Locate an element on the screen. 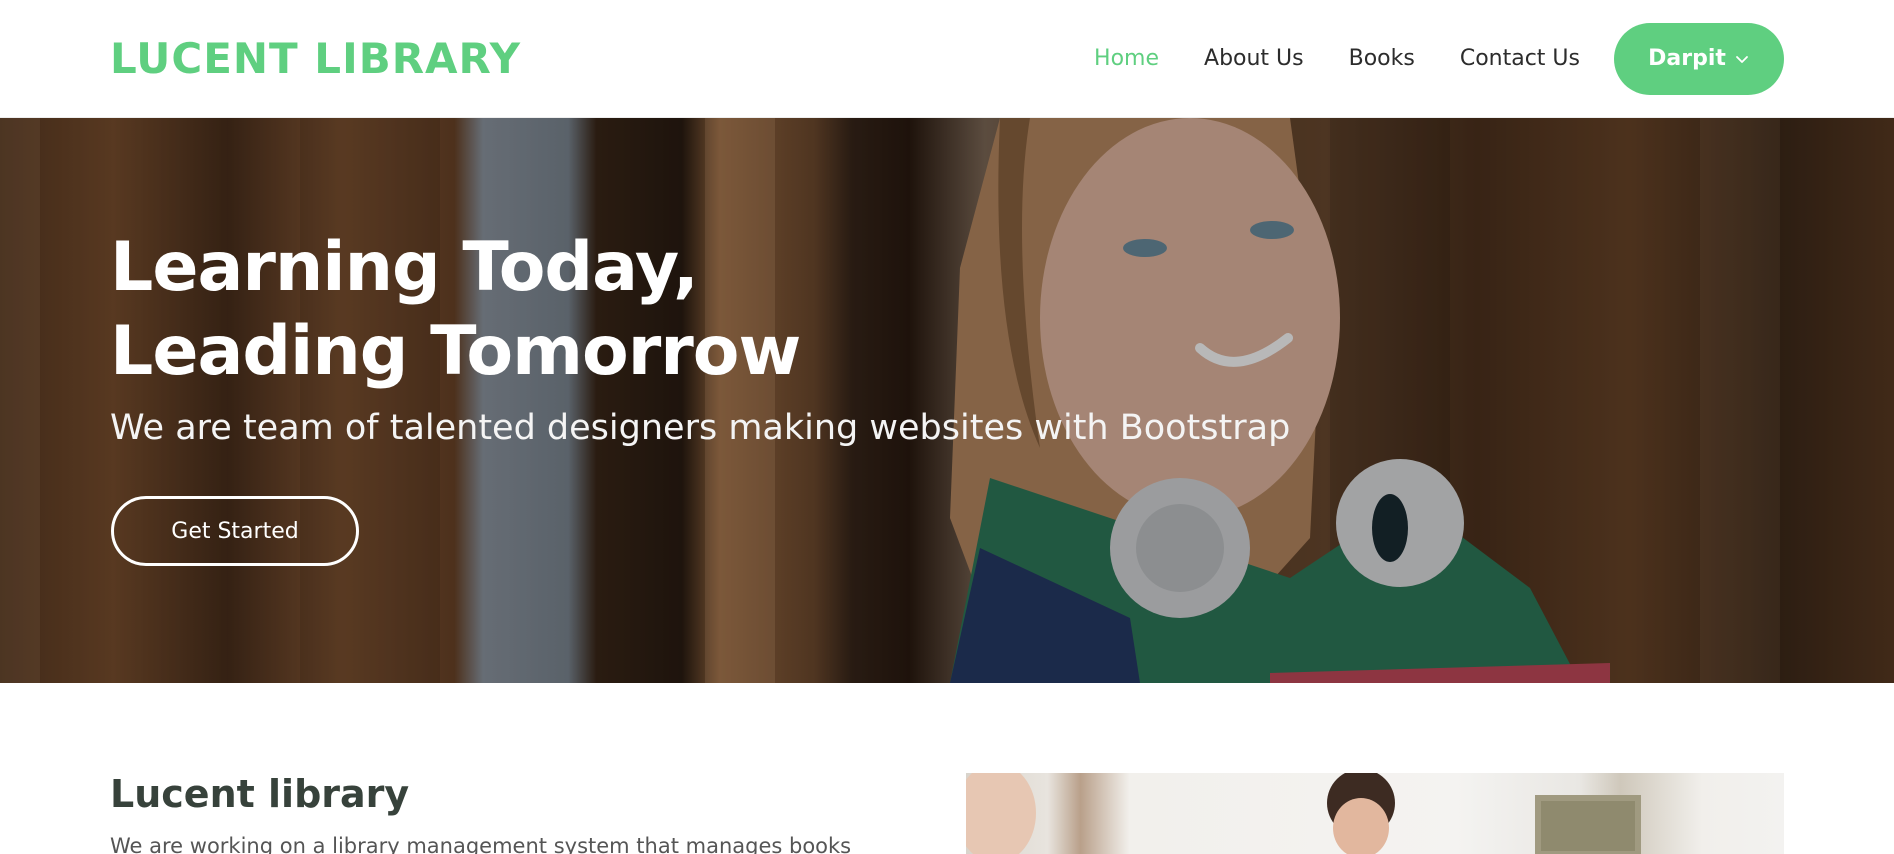  nav-home: Home is located at coordinates (1126, 58).